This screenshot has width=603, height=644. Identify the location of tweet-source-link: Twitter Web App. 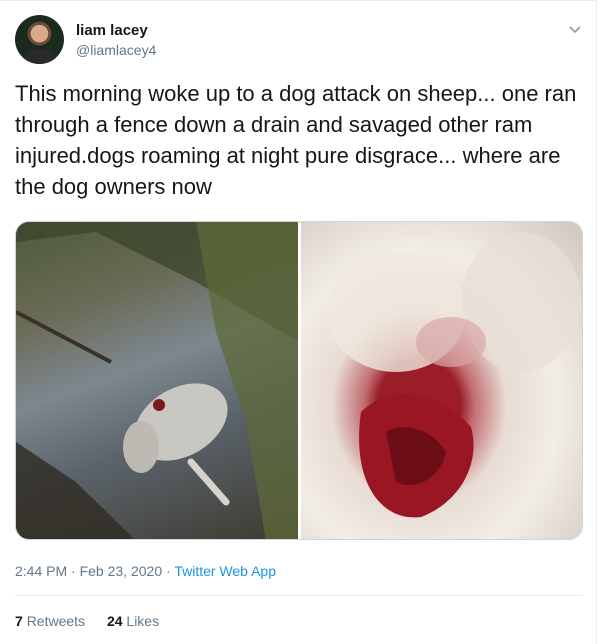
(225, 571).